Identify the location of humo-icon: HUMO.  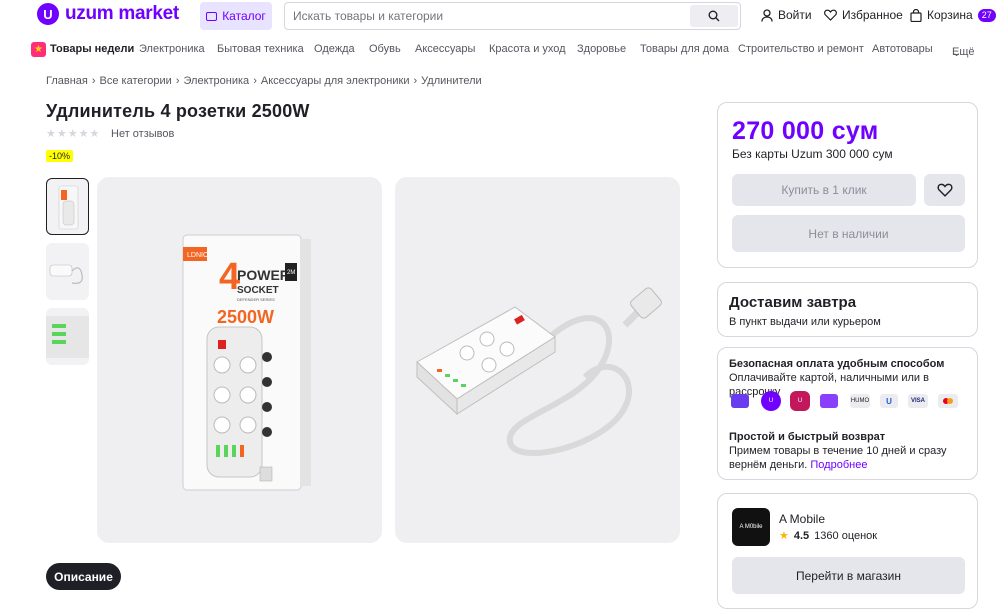
(860, 401).